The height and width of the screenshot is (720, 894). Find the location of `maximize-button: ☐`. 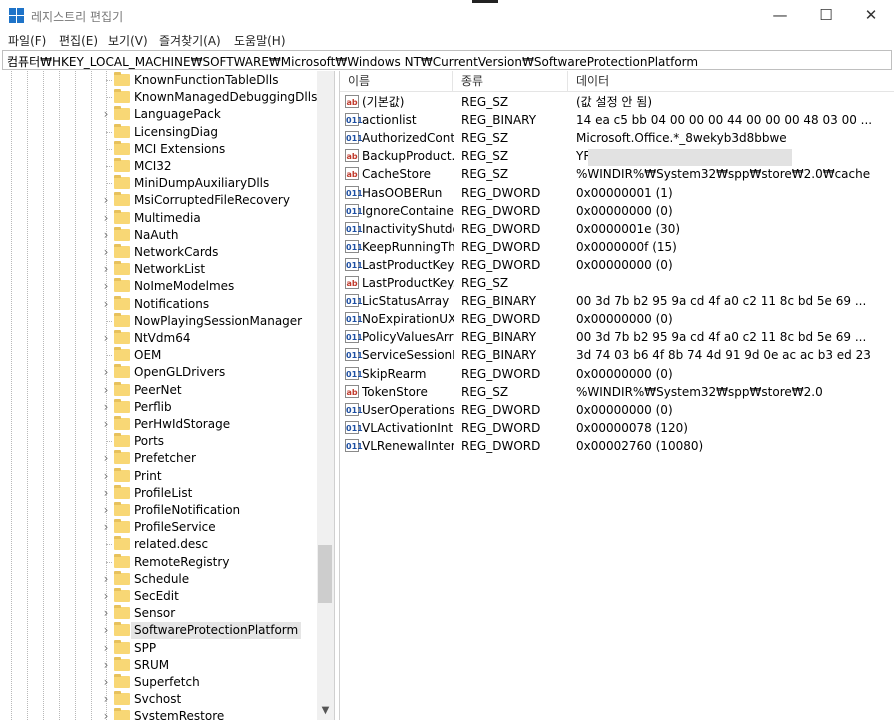

maximize-button: ☐ is located at coordinates (826, 15).